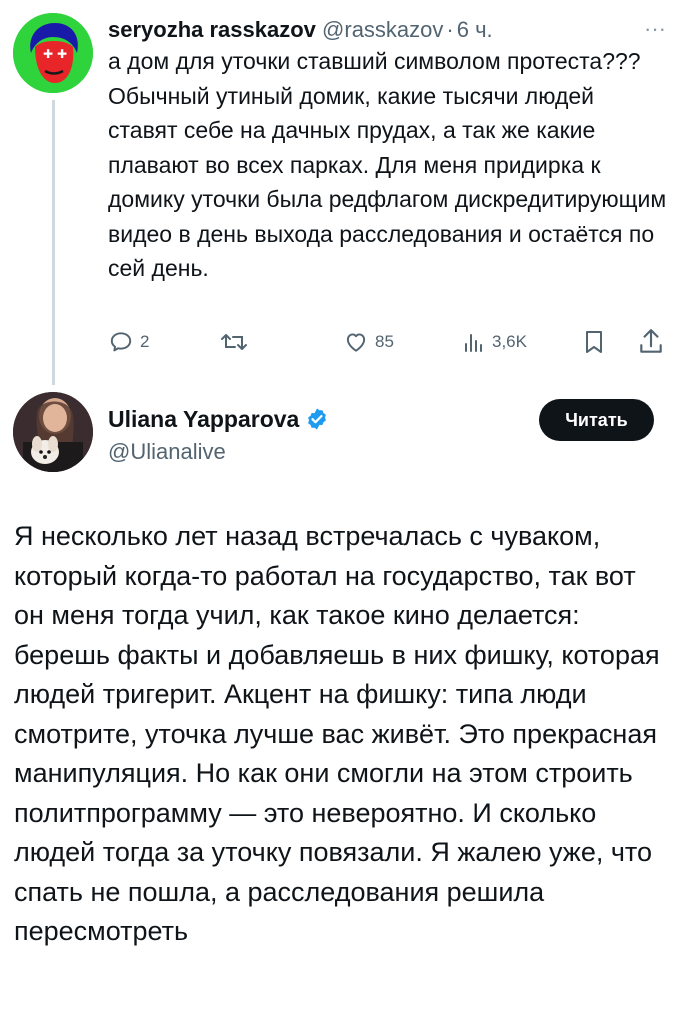  What do you see at coordinates (53, 242) in the screenshot?
I see `thread-line` at bounding box center [53, 242].